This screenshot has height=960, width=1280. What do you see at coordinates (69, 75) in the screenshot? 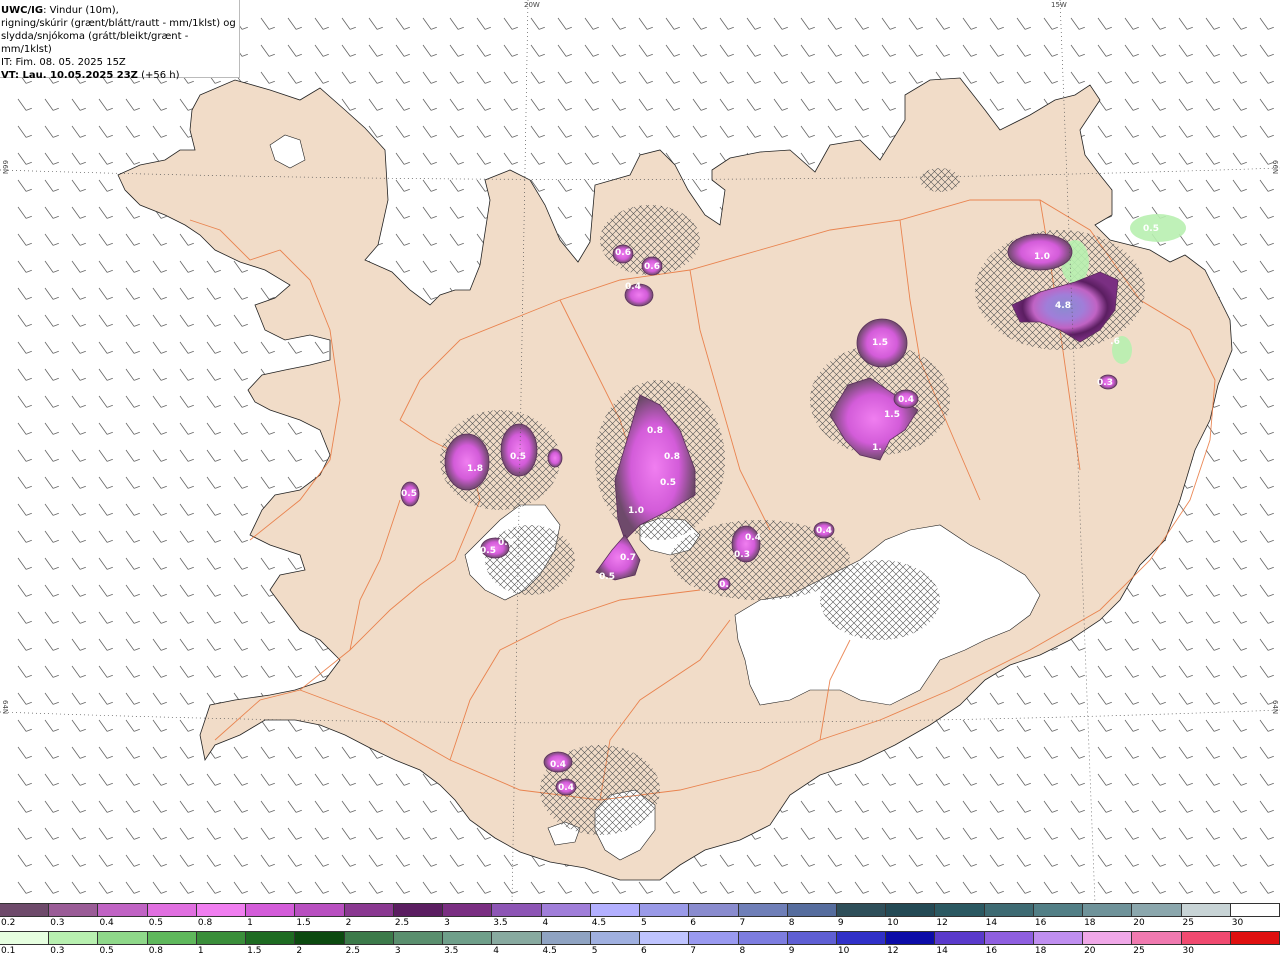
I see `valid-time: VT: Lau. 10.05.2025 23Z` at bounding box center [69, 75].